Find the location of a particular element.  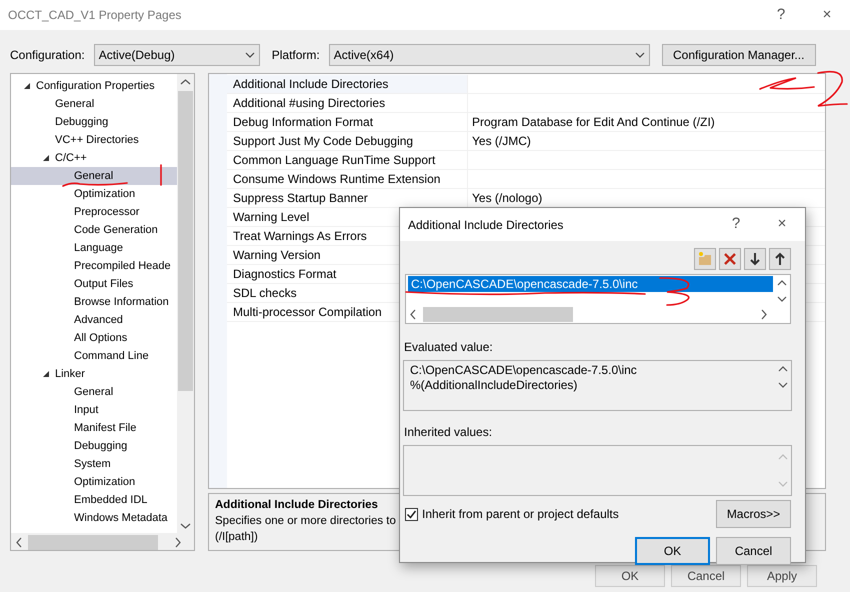

tree-item: VC++ Directories is located at coordinates (94, 140).